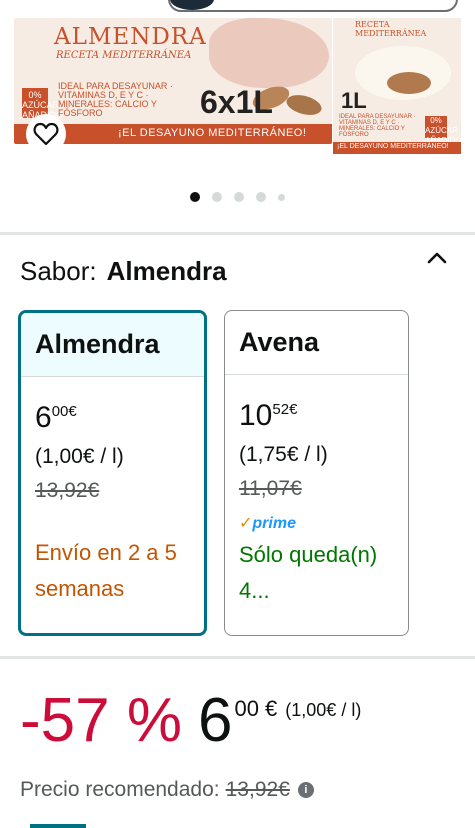  I want to click on heart-outline-icon, so click(46, 134).